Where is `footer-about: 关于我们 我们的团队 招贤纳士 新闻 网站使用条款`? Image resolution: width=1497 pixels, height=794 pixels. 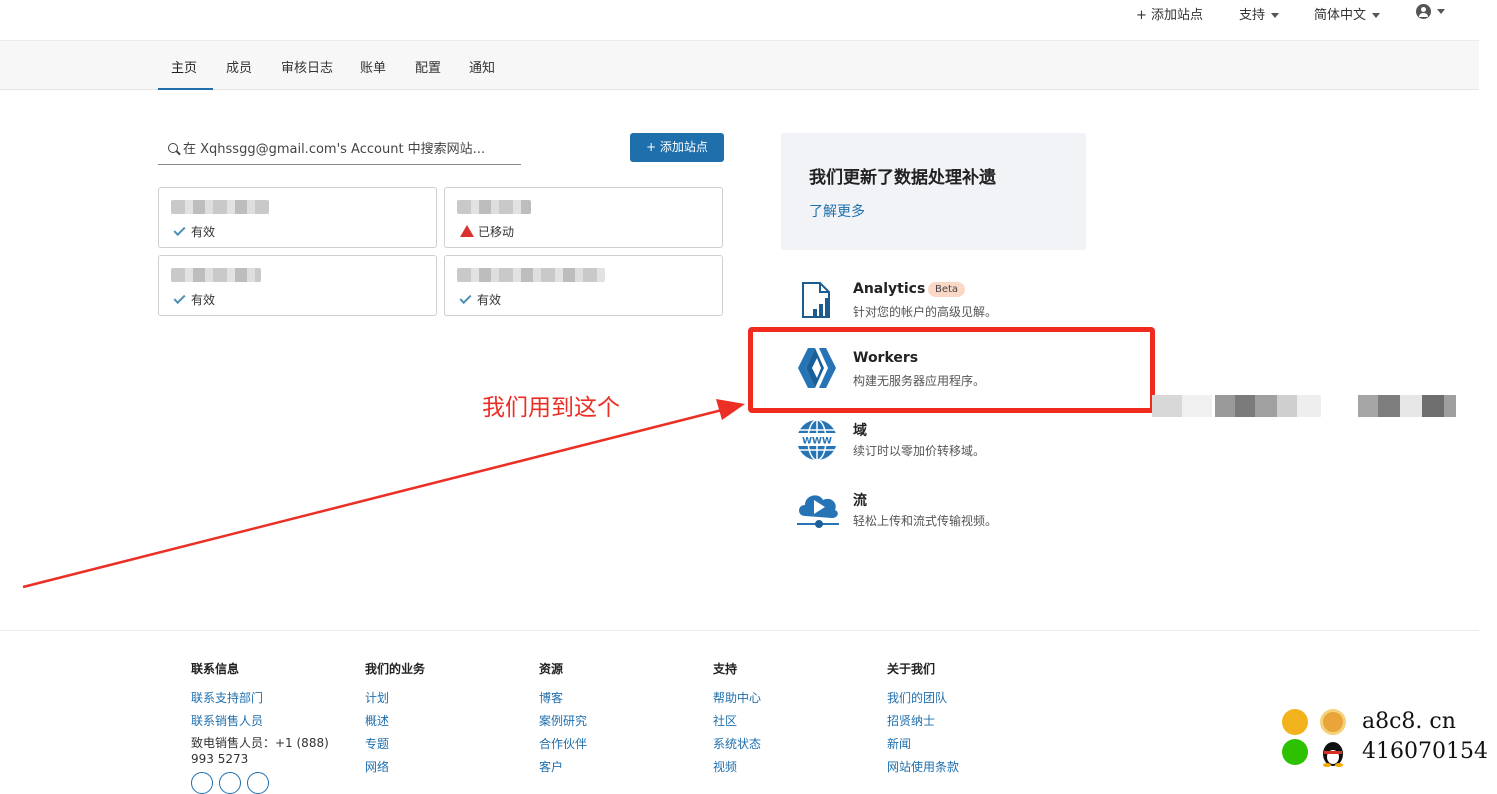
footer-about: 关于我们 我们的团队 招贤纳士 新闻 网站使用条款 is located at coordinates (923, 719).